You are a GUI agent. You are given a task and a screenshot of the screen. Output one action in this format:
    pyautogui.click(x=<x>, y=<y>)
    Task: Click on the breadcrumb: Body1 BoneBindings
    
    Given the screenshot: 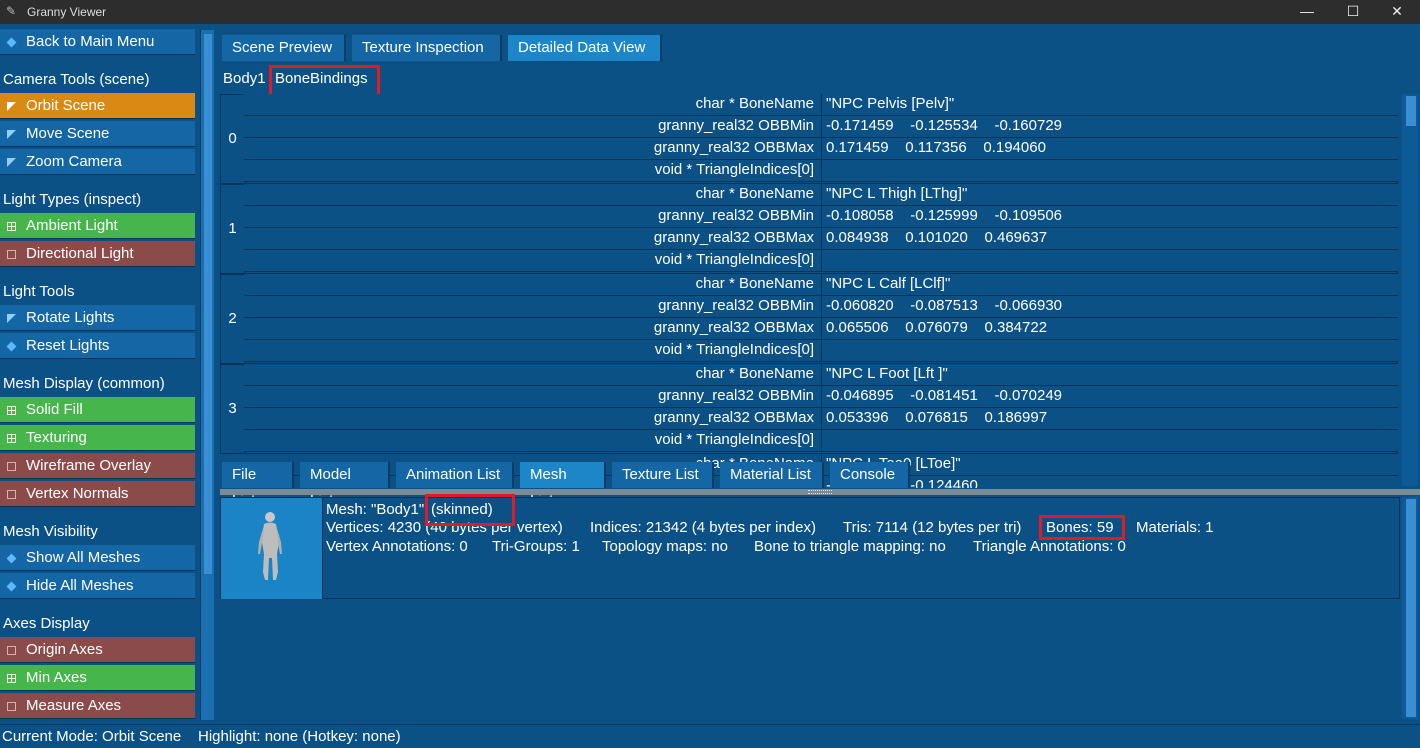 What is the action you would take?
    pyautogui.click(x=820, y=79)
    